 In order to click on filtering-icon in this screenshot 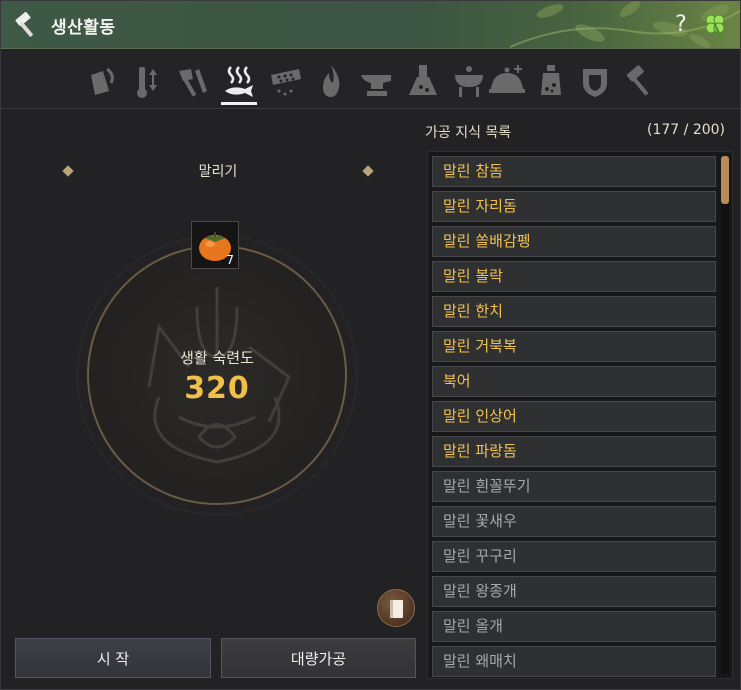, I will do `click(286, 82)`.